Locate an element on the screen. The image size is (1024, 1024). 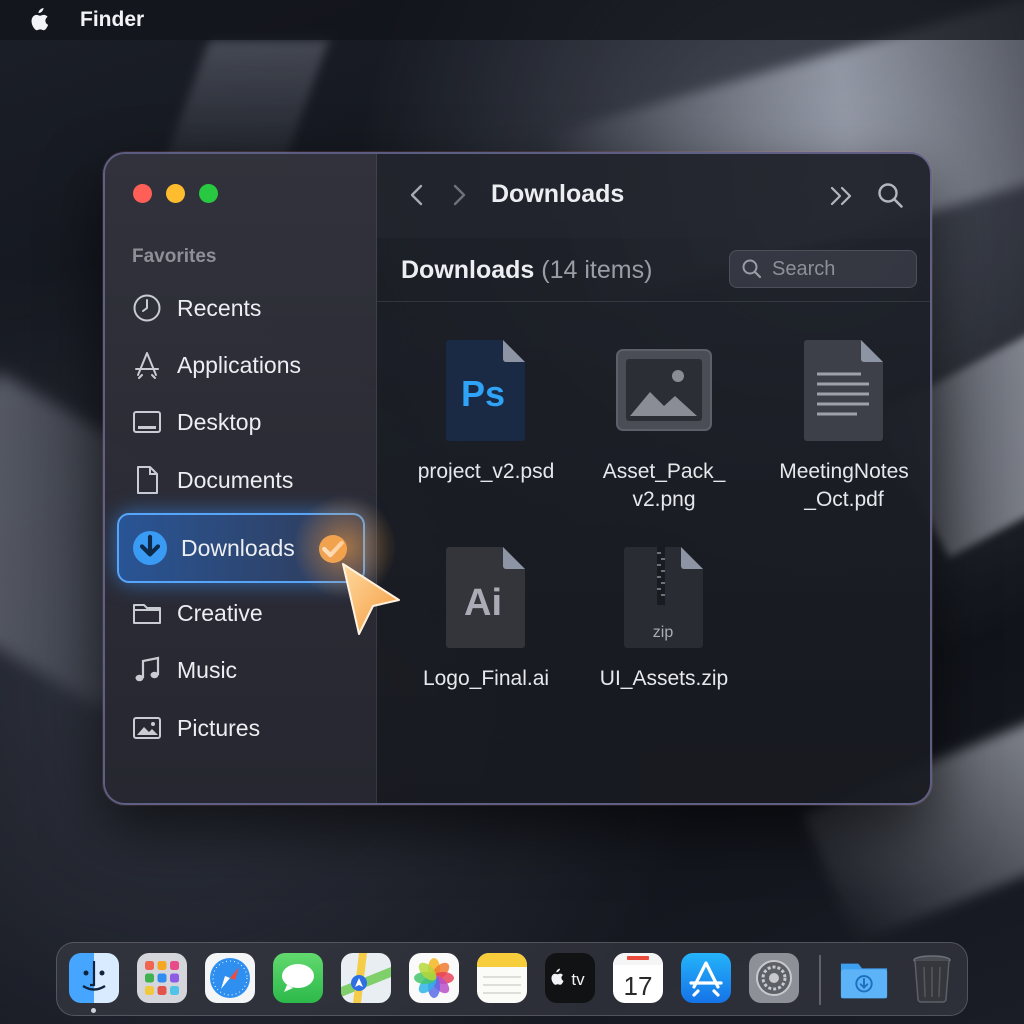
sidebar-item-documents: Documents is located at coordinates (212, 480).